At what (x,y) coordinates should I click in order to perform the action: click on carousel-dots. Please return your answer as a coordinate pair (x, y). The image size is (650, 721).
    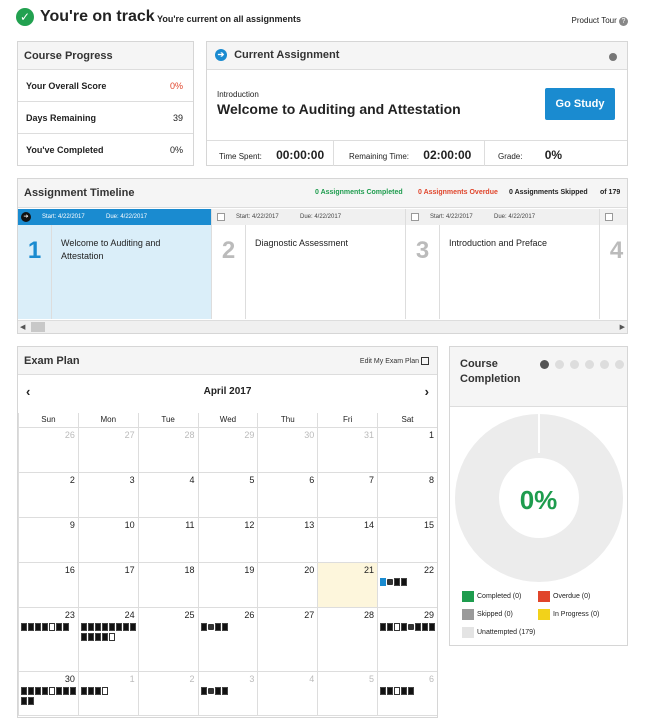
    Looking at the image, I should click on (582, 366).